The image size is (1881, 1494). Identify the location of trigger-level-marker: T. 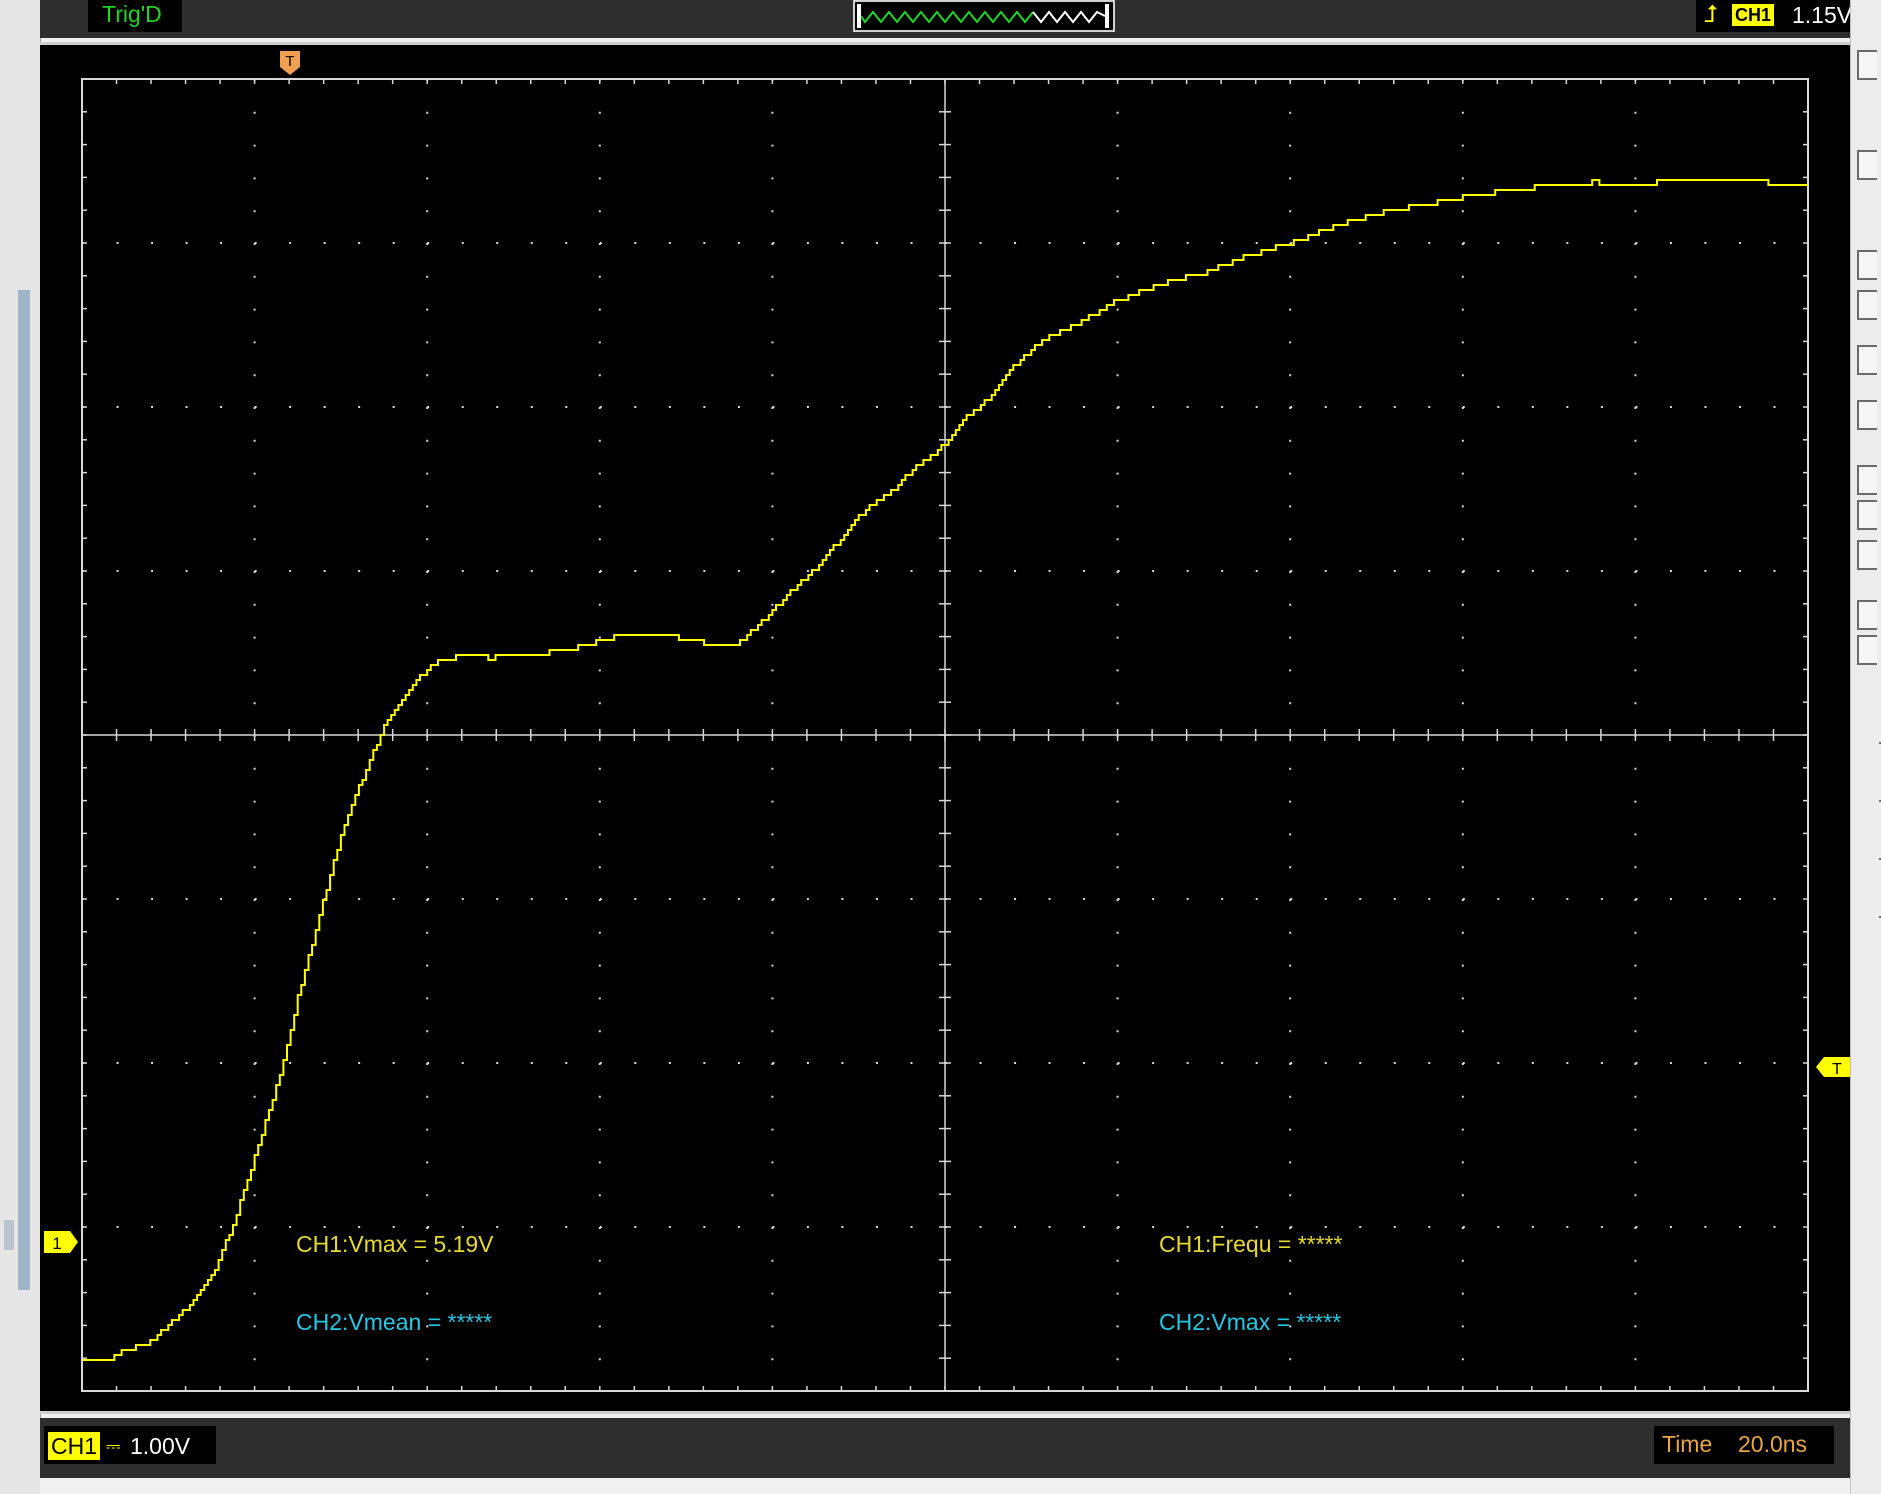
(1833, 1067).